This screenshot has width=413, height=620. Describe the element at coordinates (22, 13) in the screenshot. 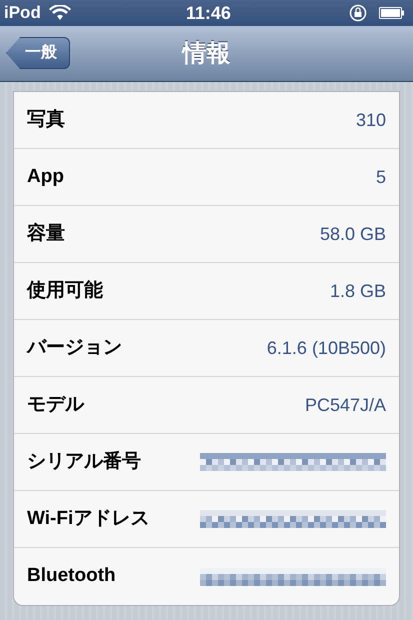

I see `carrier-name: iPod` at that location.